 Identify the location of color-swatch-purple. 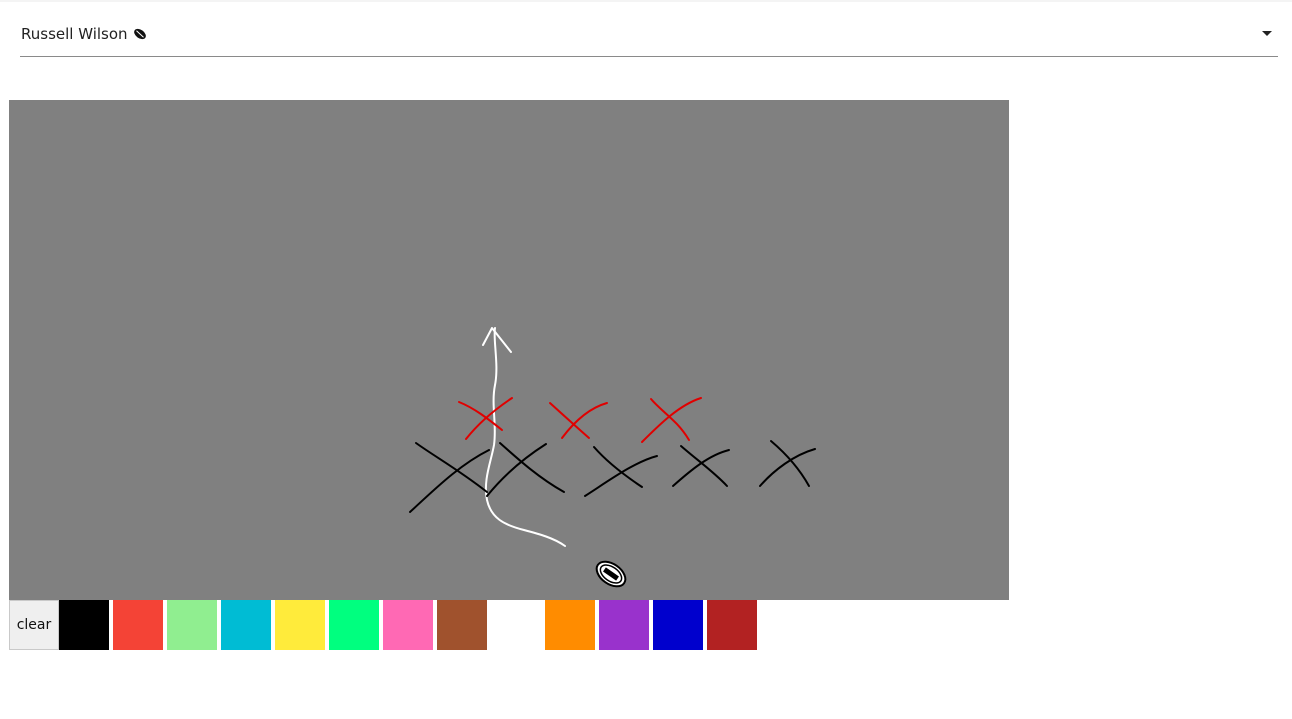
(624, 625).